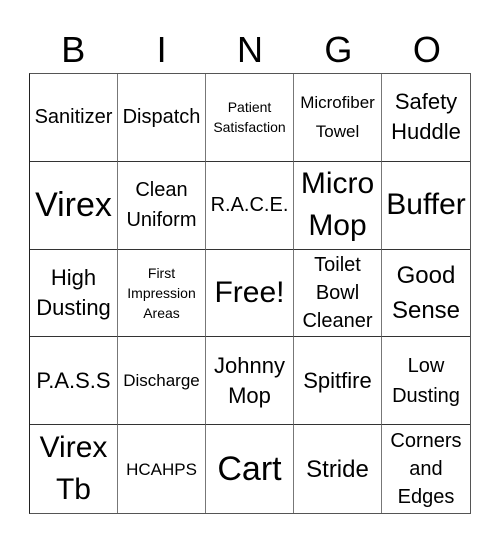 The height and width of the screenshot is (544, 500). I want to click on free-space-cell: Free!, so click(250, 293).